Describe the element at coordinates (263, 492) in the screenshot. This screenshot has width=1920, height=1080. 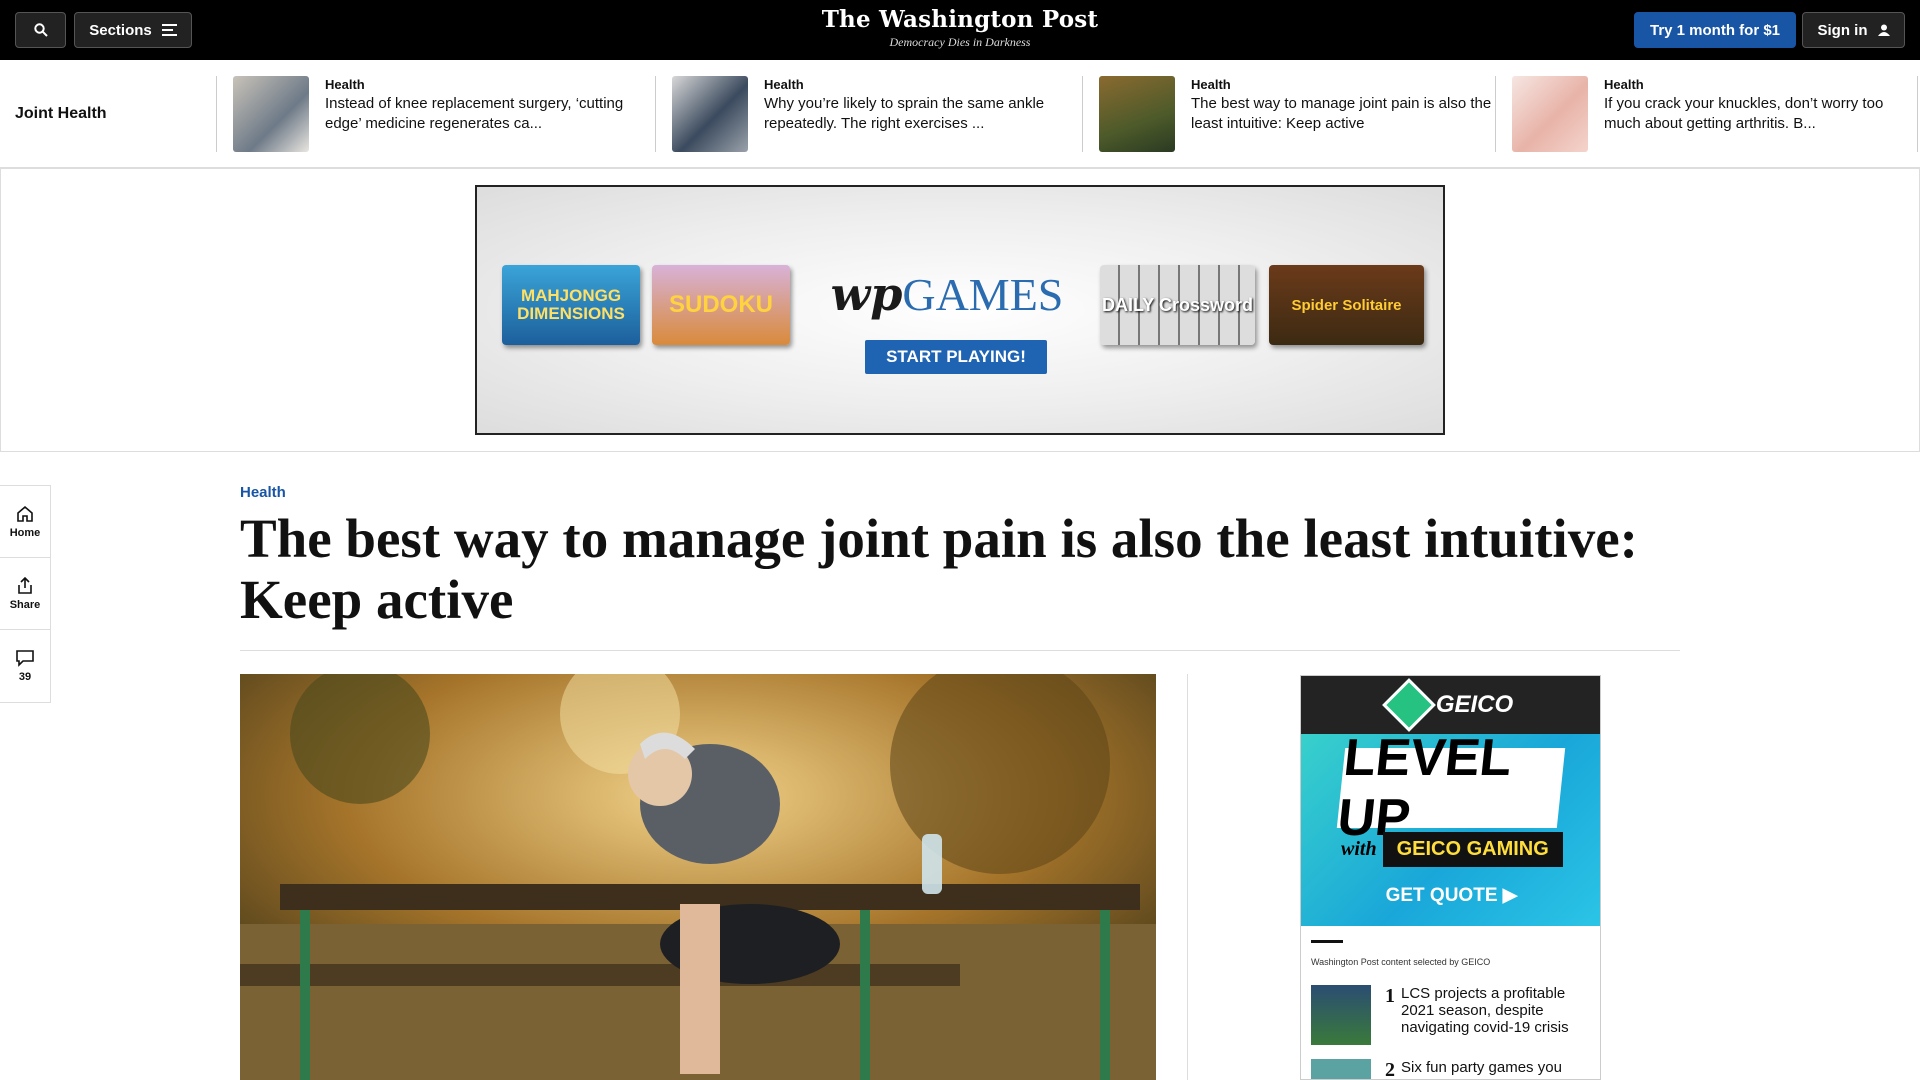
I see `article-kicker: Health` at that location.